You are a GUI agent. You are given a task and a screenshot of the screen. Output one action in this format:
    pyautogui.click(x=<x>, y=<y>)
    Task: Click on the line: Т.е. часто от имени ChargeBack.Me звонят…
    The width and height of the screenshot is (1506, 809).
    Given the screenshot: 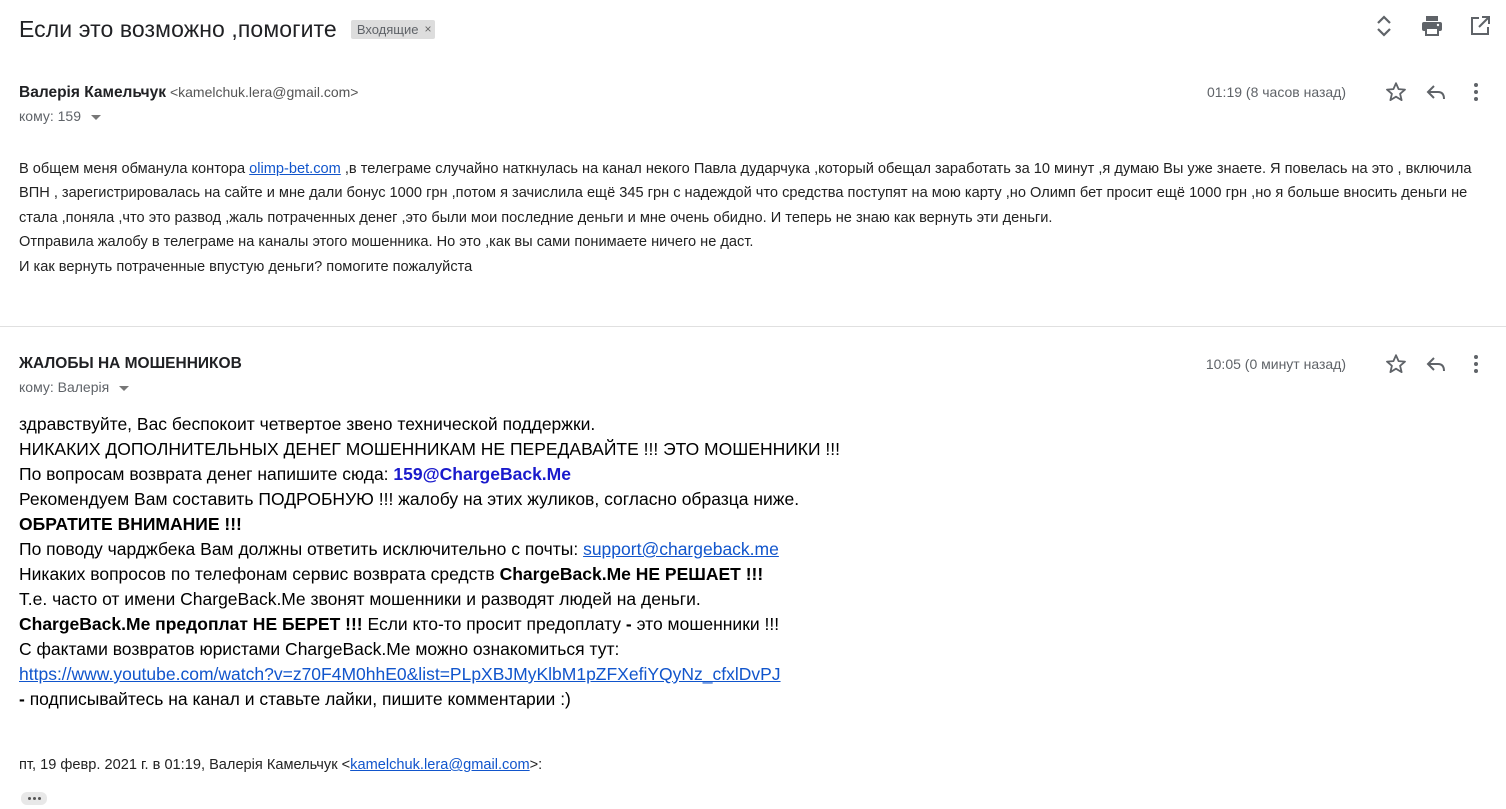 What is the action you would take?
    pyautogui.click(x=360, y=599)
    